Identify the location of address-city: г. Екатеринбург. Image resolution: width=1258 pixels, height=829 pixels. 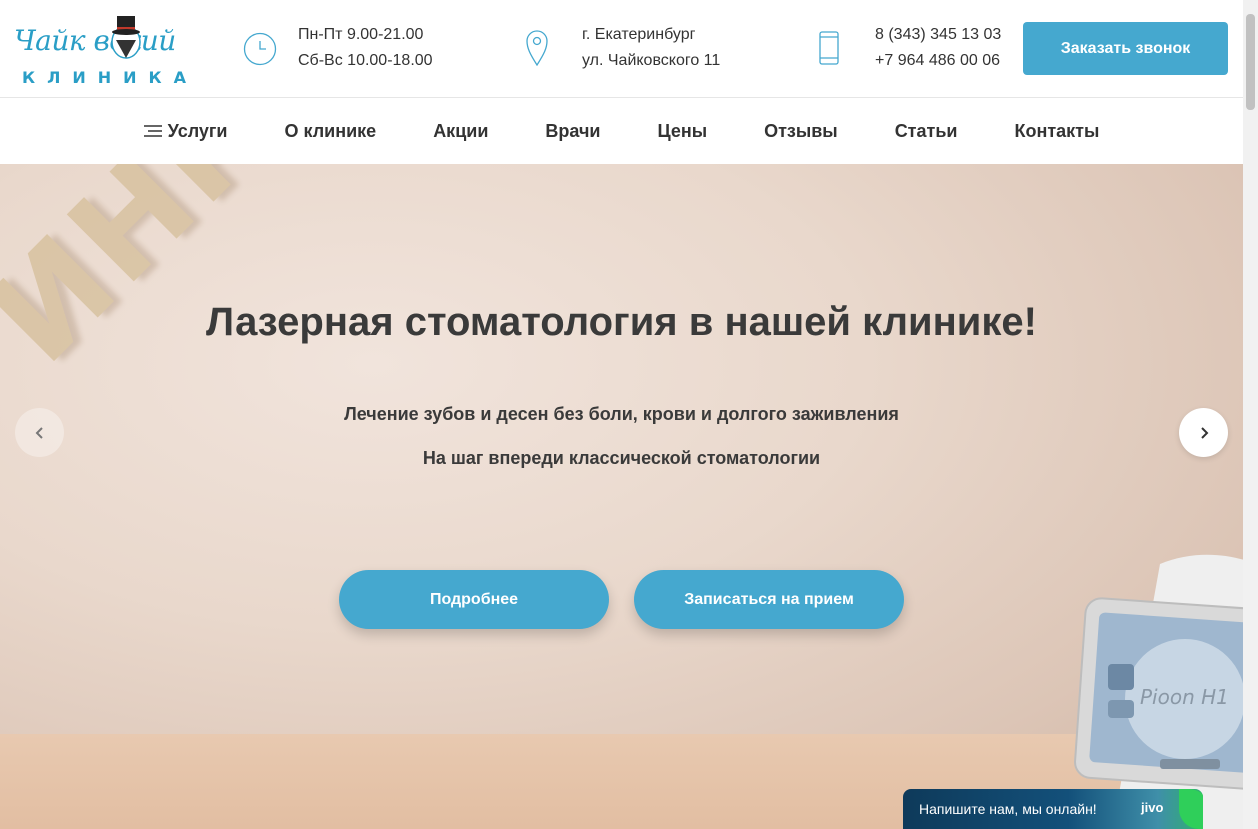
(639, 34).